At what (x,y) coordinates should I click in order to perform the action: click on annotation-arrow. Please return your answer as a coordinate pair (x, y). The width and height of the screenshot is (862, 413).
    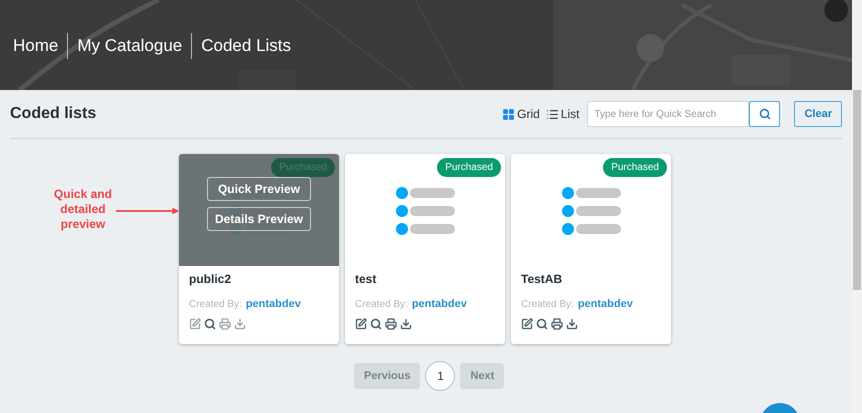
    Looking at the image, I should click on (147, 211).